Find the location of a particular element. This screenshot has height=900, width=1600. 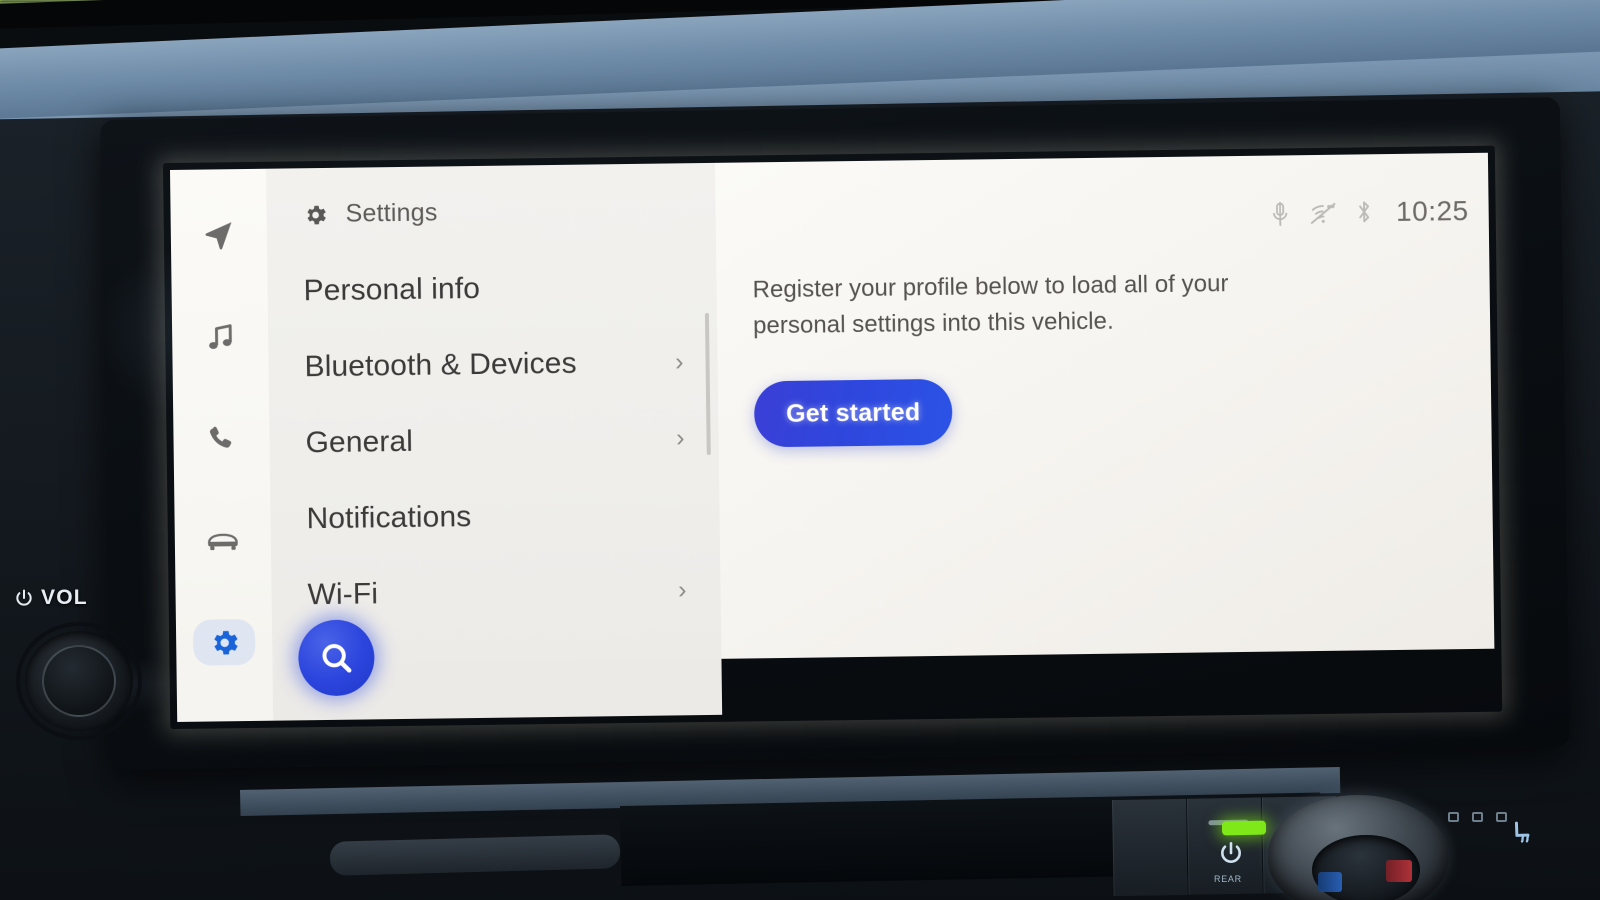

menu-item-label: Personal info is located at coordinates (392, 289).